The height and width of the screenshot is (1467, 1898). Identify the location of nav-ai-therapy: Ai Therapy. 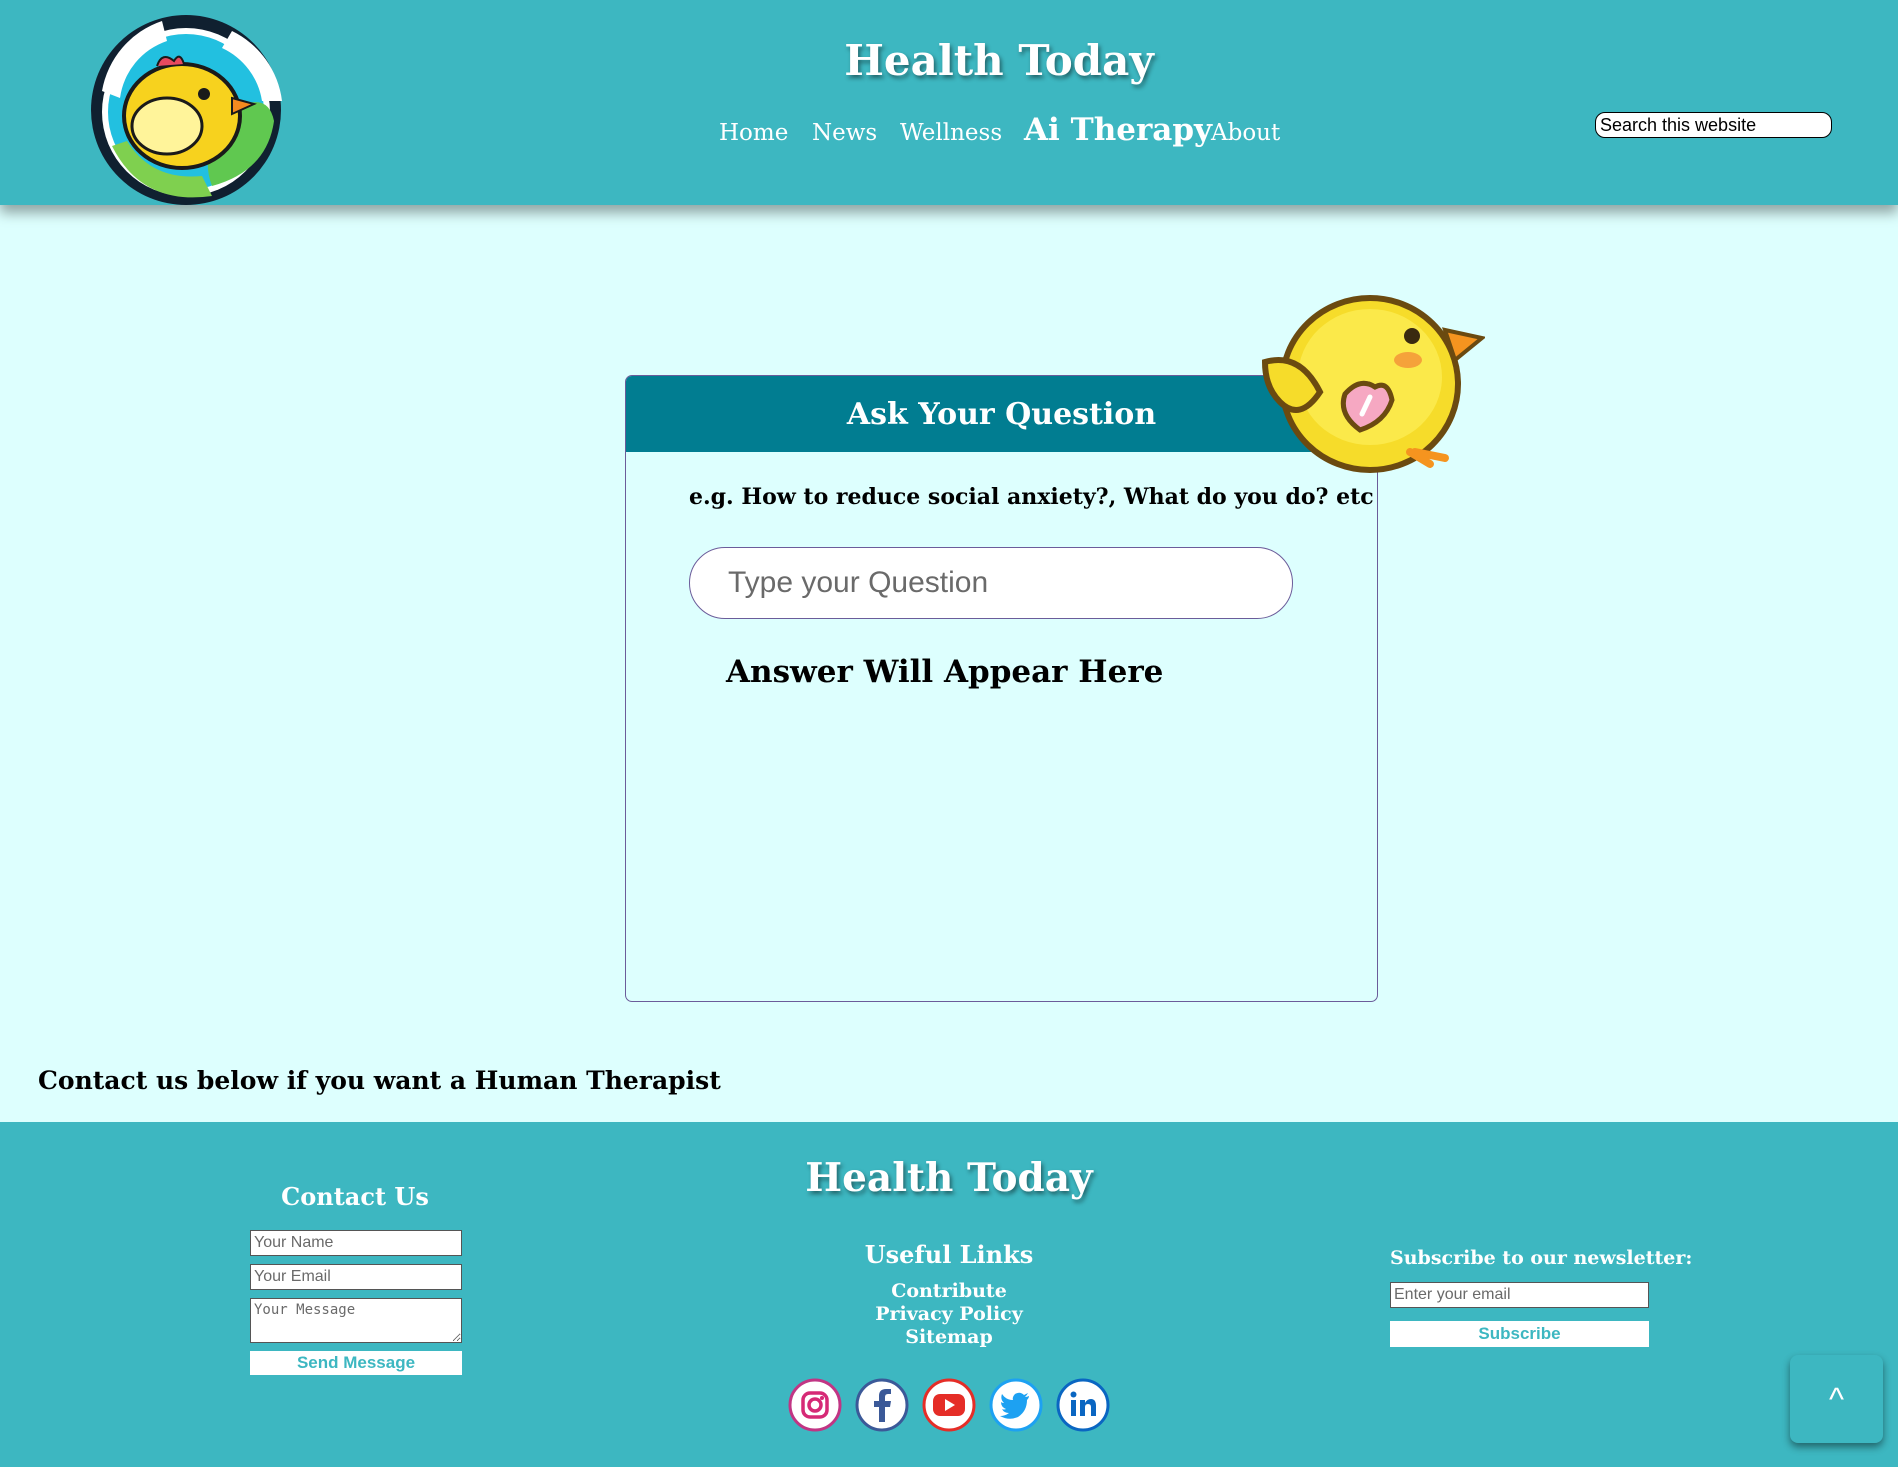
(1118, 130).